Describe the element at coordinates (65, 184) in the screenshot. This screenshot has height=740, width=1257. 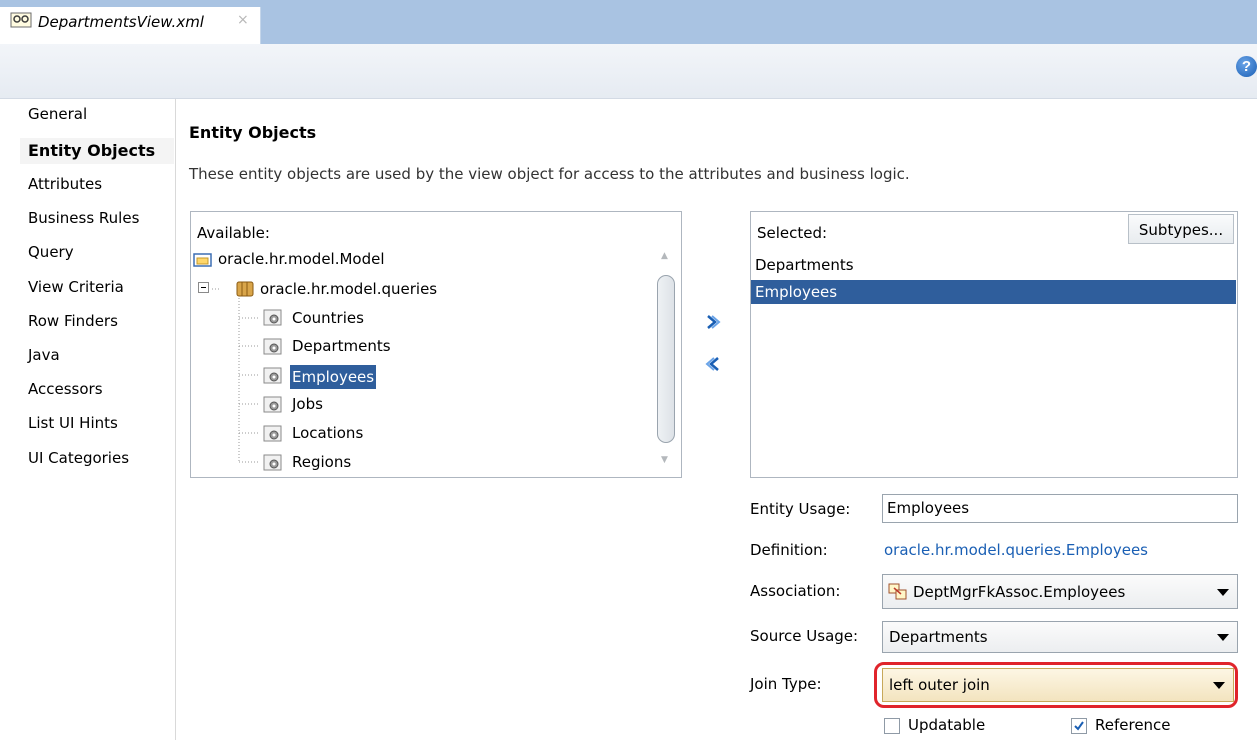
I see `nav-item-attributes: Attributes` at that location.